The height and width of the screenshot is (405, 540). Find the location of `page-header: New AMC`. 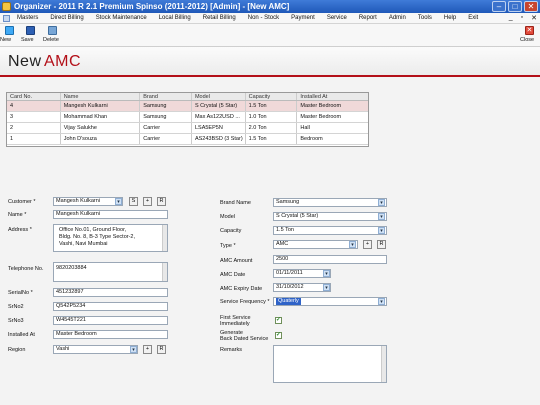

page-header: New AMC is located at coordinates (270, 62).